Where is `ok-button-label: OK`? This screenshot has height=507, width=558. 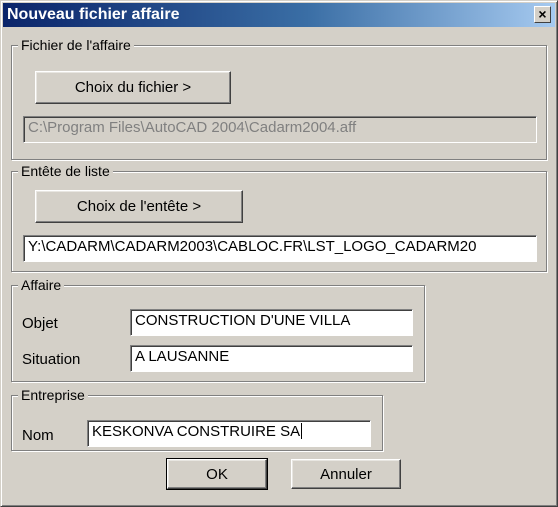
ok-button-label: OK is located at coordinates (217, 474).